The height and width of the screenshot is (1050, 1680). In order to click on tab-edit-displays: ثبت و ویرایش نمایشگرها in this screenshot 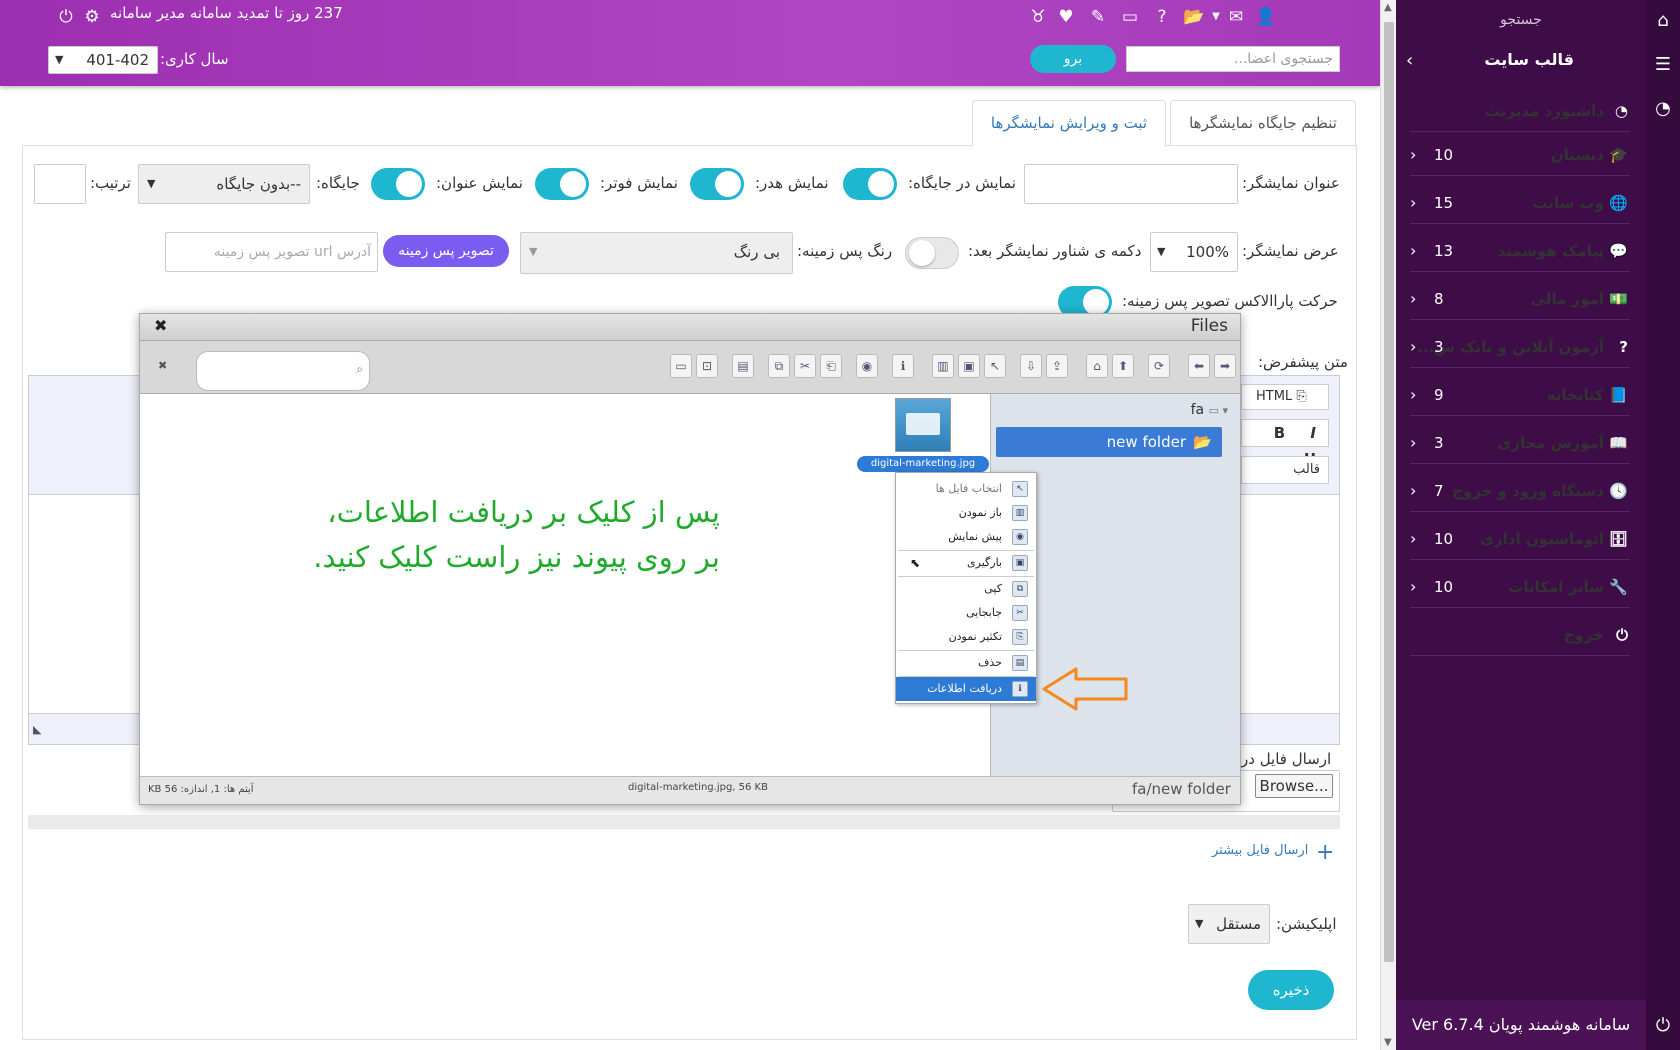, I will do `click(1069, 123)`.